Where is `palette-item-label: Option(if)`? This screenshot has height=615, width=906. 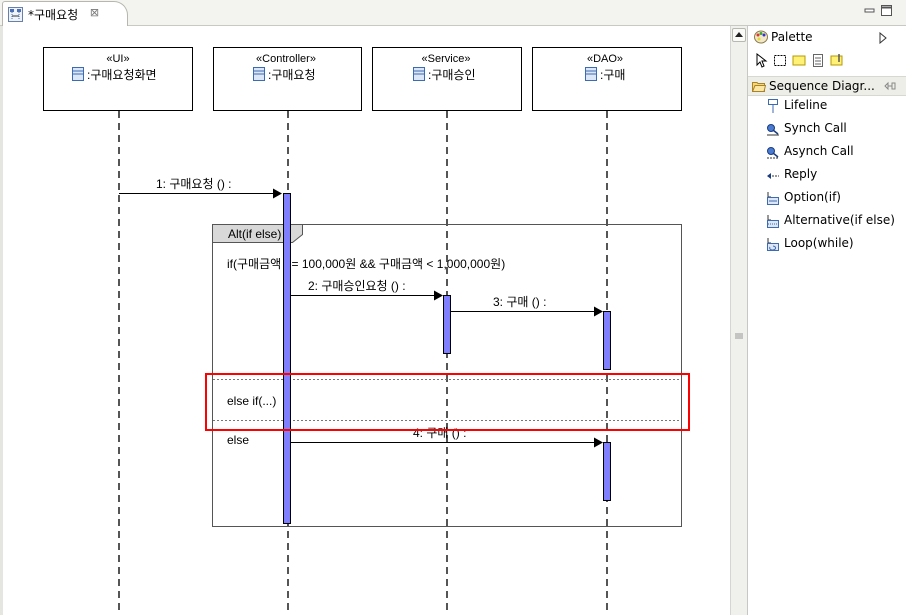
palette-item-label: Option(if) is located at coordinates (812, 197).